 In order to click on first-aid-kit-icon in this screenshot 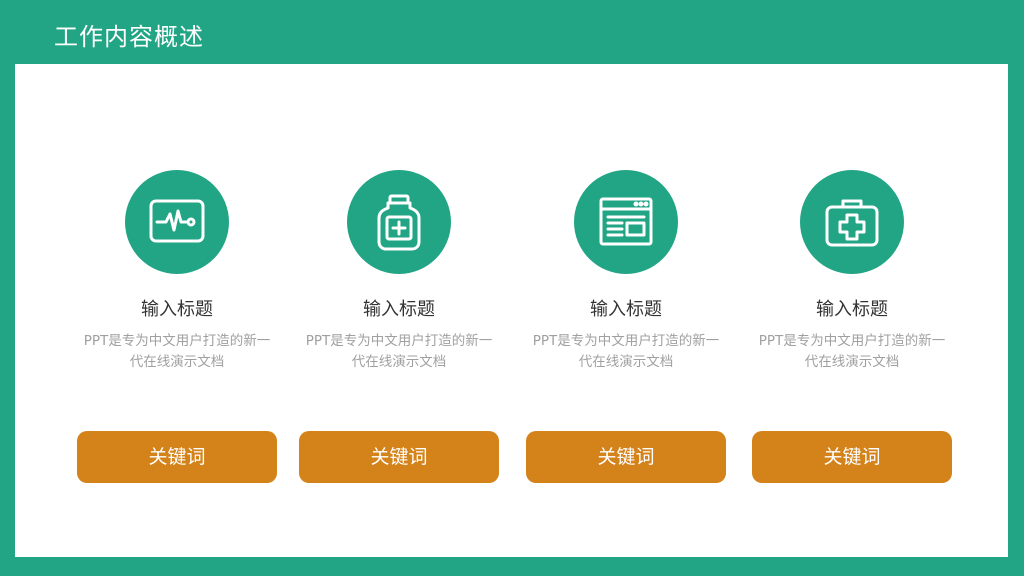, I will do `click(852, 222)`.